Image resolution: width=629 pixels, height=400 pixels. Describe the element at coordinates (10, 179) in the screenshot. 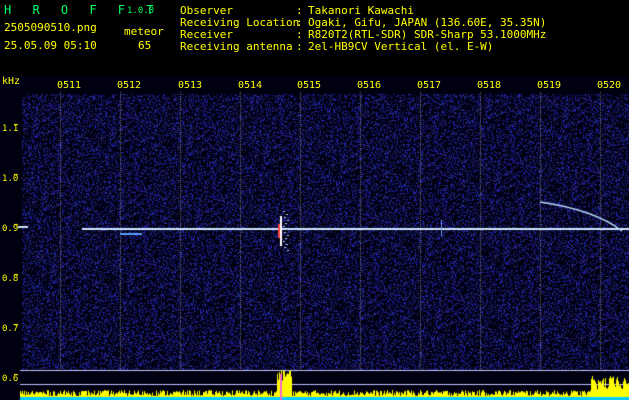

I see `freq-tick: 1.0` at that location.